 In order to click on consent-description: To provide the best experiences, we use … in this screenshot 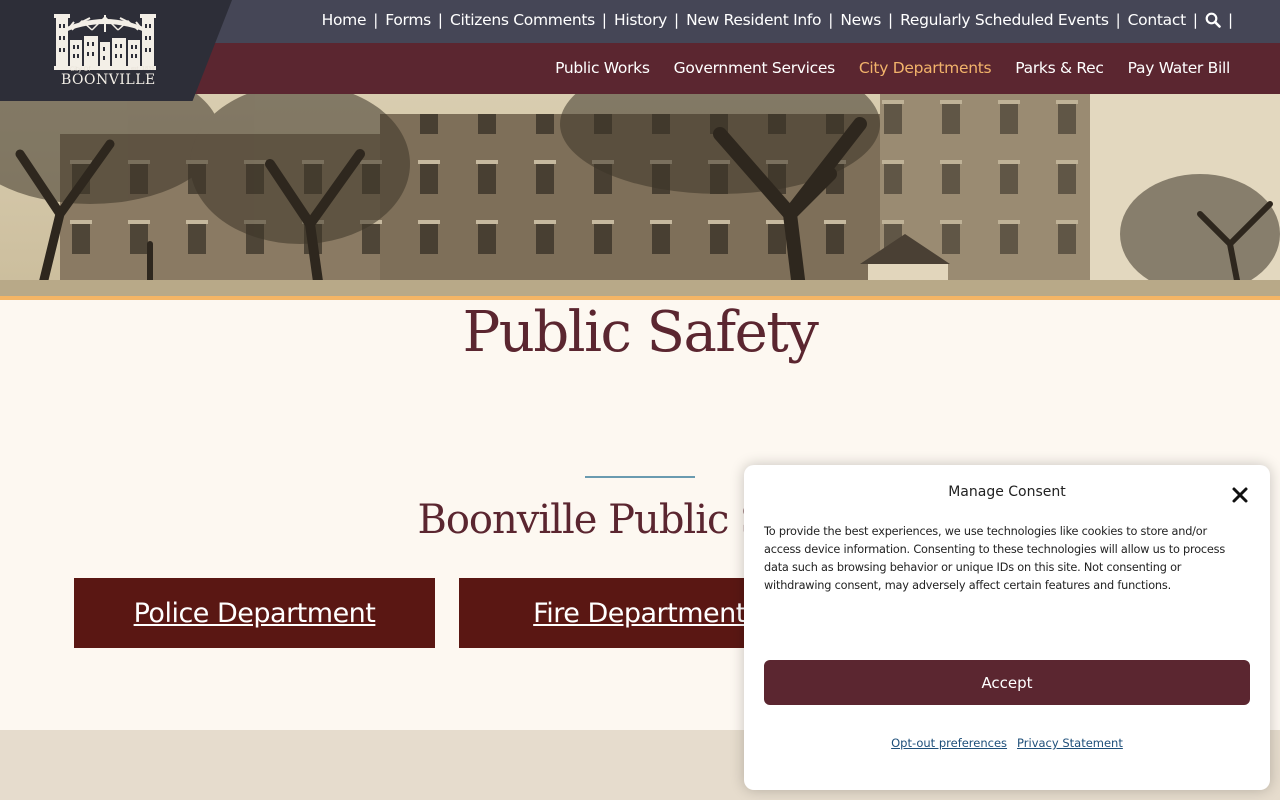, I will do `click(995, 558)`.